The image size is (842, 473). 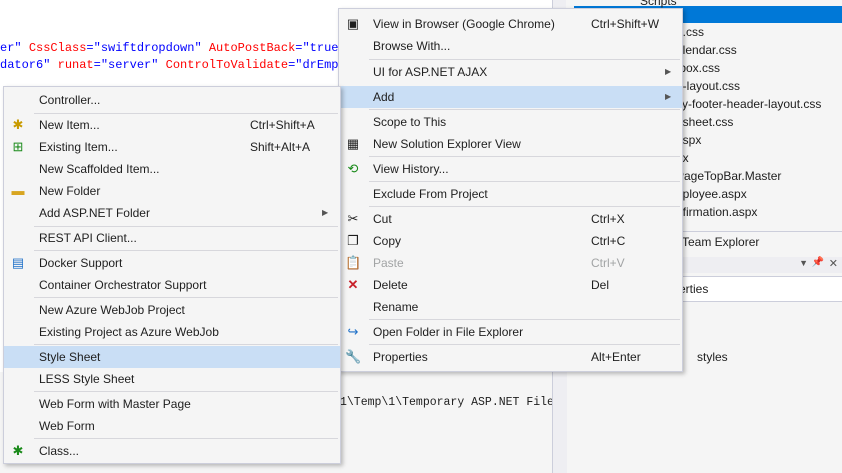 I want to click on tree-item: esheet.css, so click(x=704, y=122).